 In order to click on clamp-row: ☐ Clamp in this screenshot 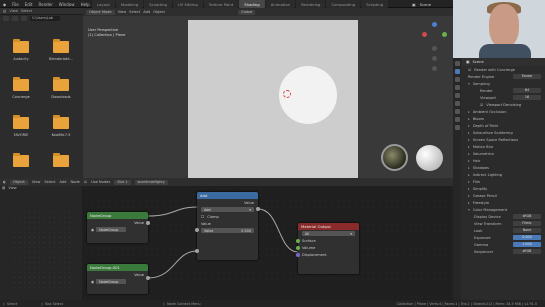, I will do `click(227, 216)`.